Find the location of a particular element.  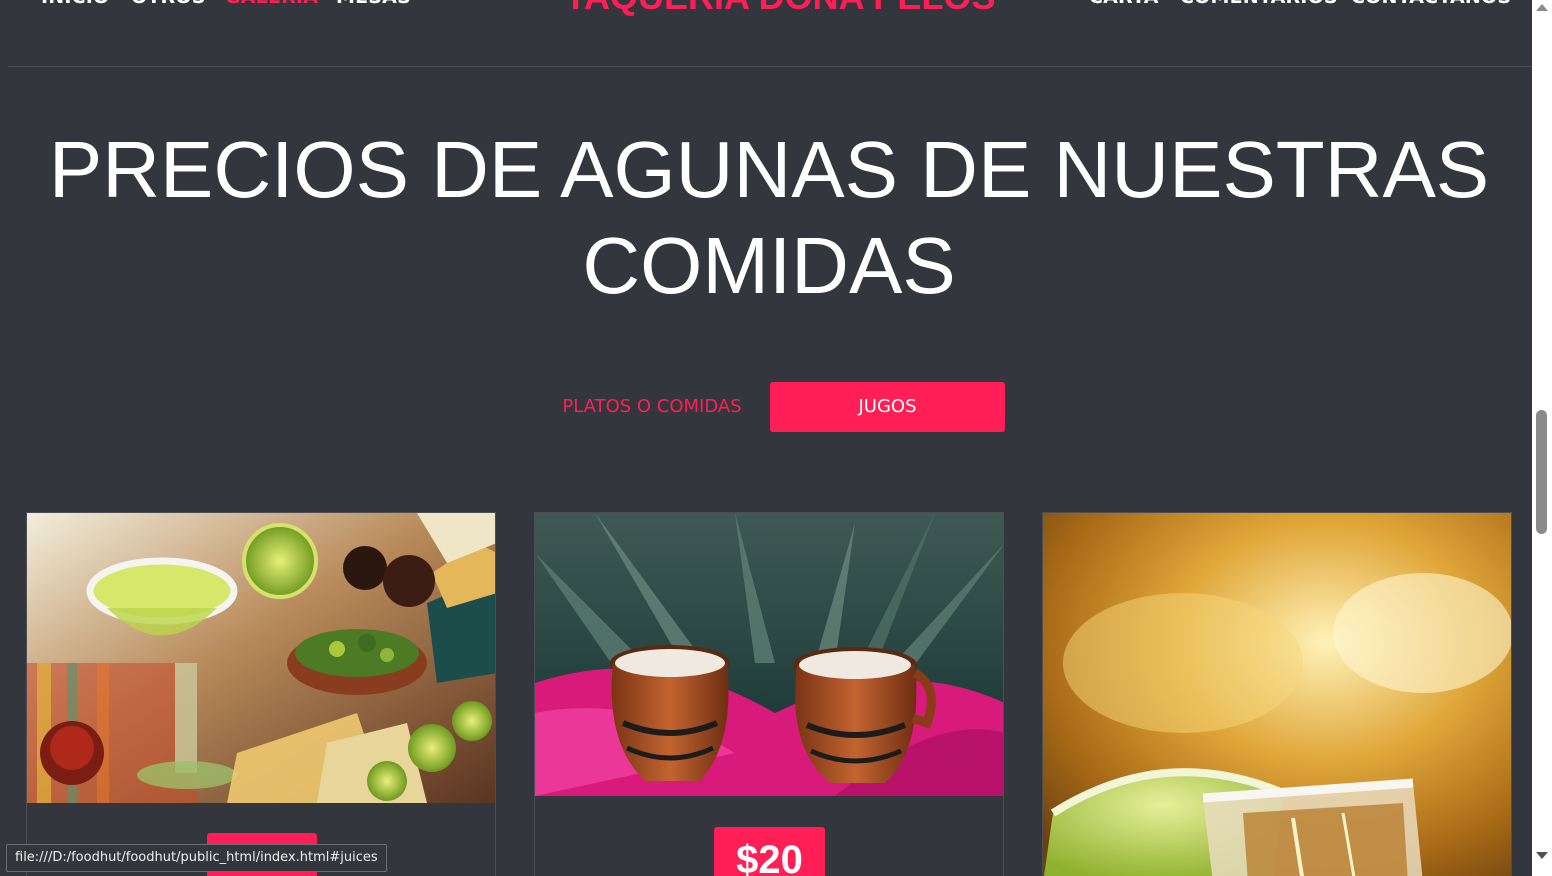

tab-platos: PLATOS O COMIDAS is located at coordinates (652, 407).